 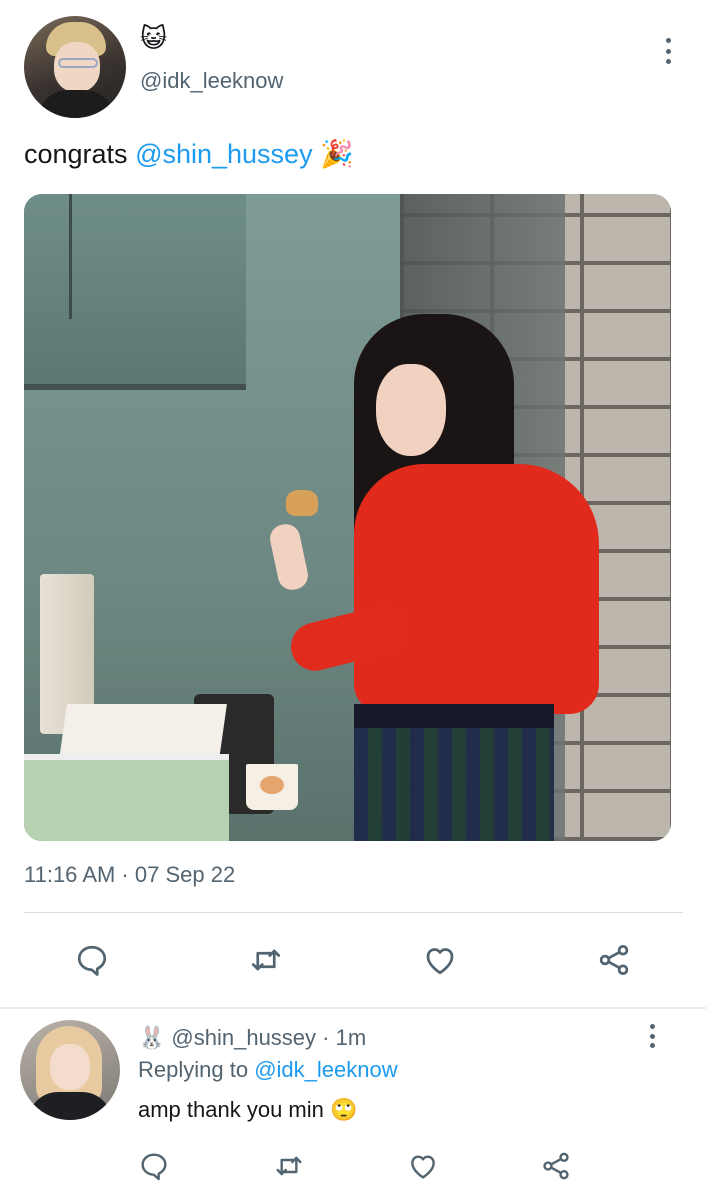 I want to click on tweet-text-prefix: congrats, so click(x=80, y=154).